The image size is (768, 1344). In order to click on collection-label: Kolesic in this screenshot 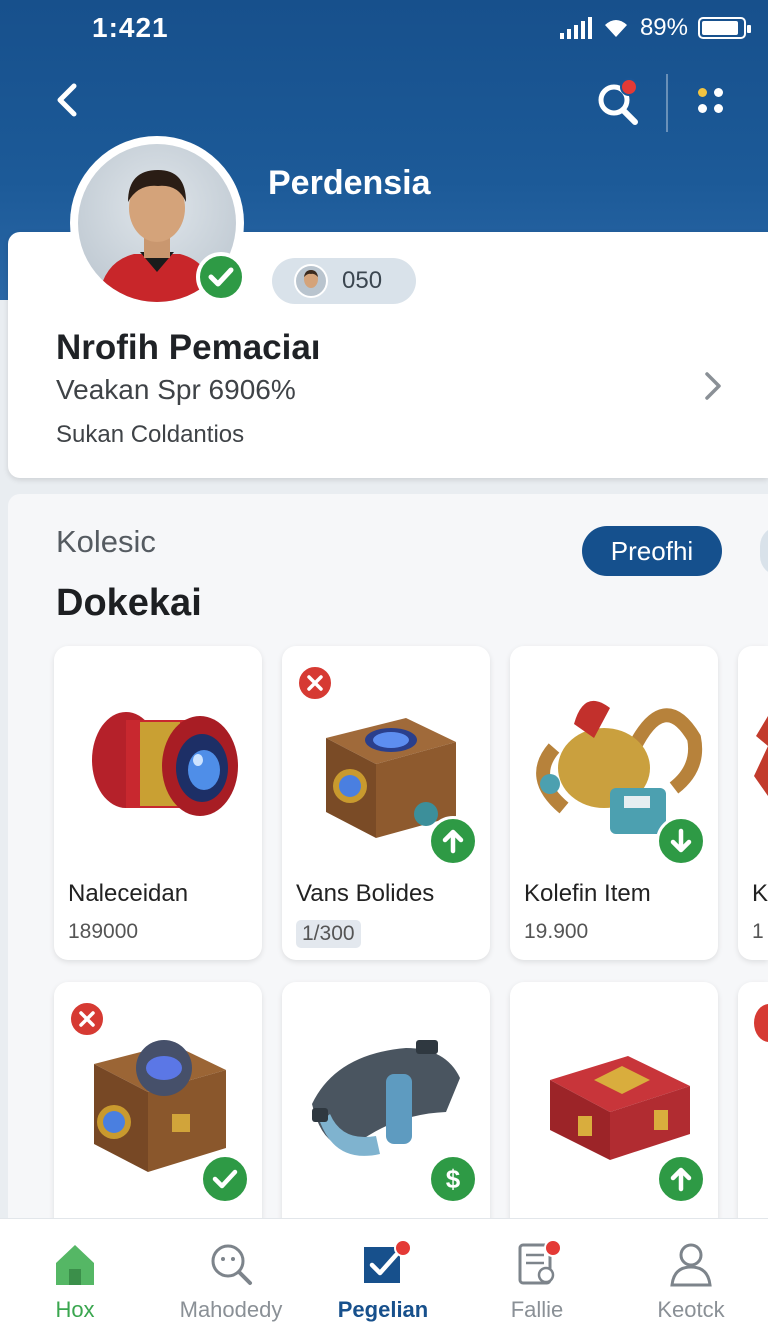, I will do `click(106, 541)`.